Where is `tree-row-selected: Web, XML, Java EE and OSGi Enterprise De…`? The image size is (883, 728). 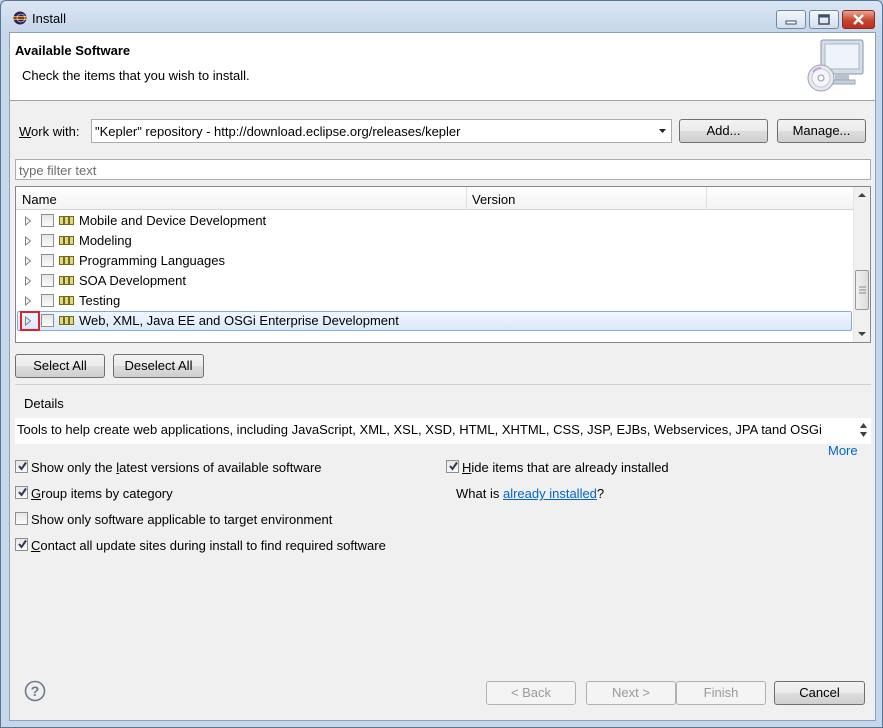 tree-row-selected: Web, XML, Java EE and OSGi Enterprise De… is located at coordinates (435, 321).